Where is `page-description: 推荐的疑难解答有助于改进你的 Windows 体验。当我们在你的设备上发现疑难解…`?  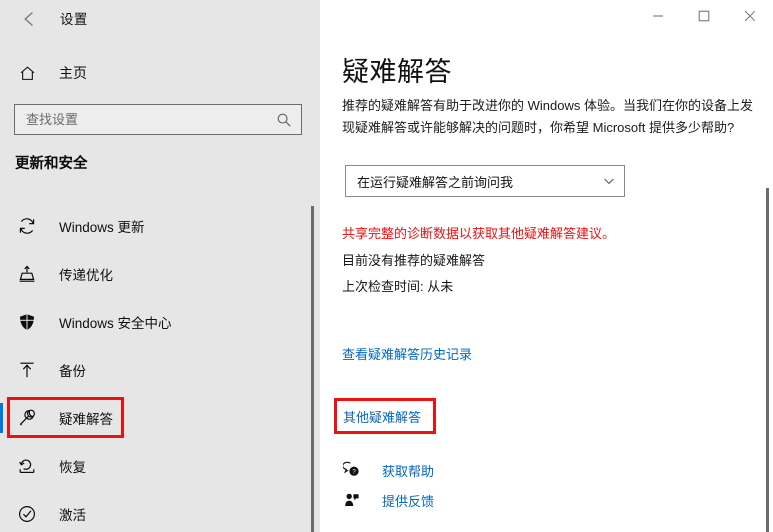
page-description: 推荐的疑难解答有助于改进你的 Windows 体验。当我们在你的设备上发现疑难解… is located at coordinates (547, 116).